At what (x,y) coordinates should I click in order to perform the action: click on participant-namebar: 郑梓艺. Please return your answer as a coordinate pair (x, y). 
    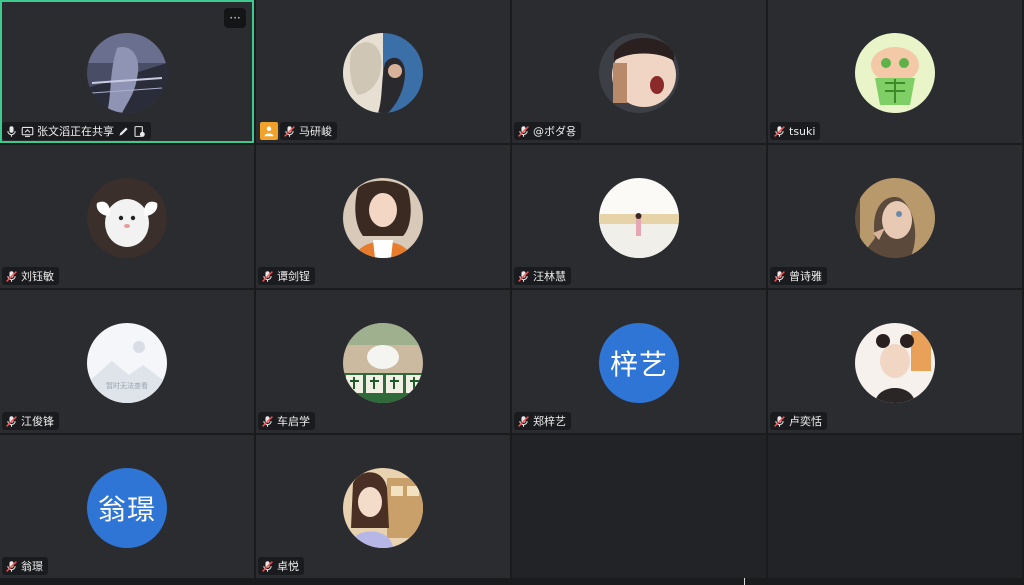
    Looking at the image, I should click on (542, 421).